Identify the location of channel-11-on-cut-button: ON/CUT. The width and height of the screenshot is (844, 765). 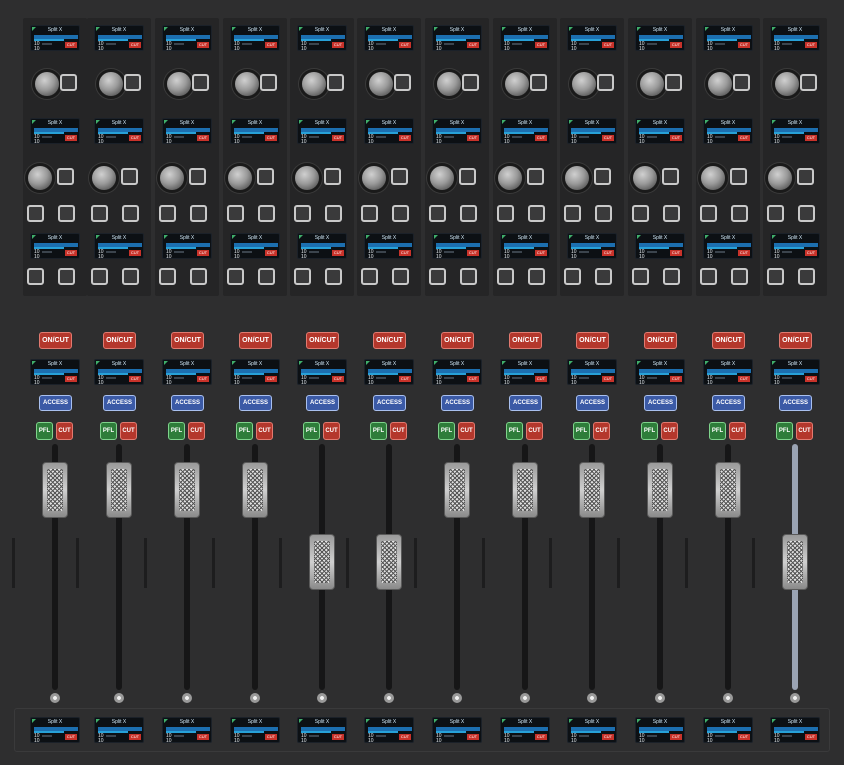
(728, 340).